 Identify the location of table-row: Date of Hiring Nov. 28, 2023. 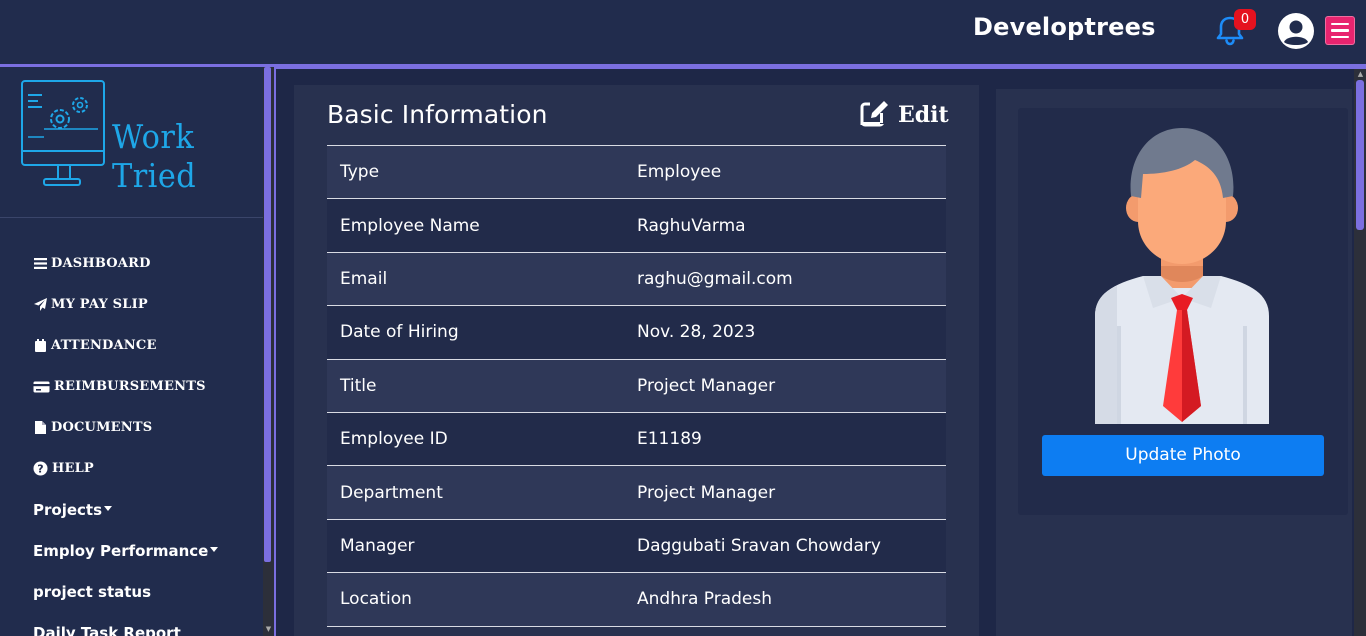
(636, 333).